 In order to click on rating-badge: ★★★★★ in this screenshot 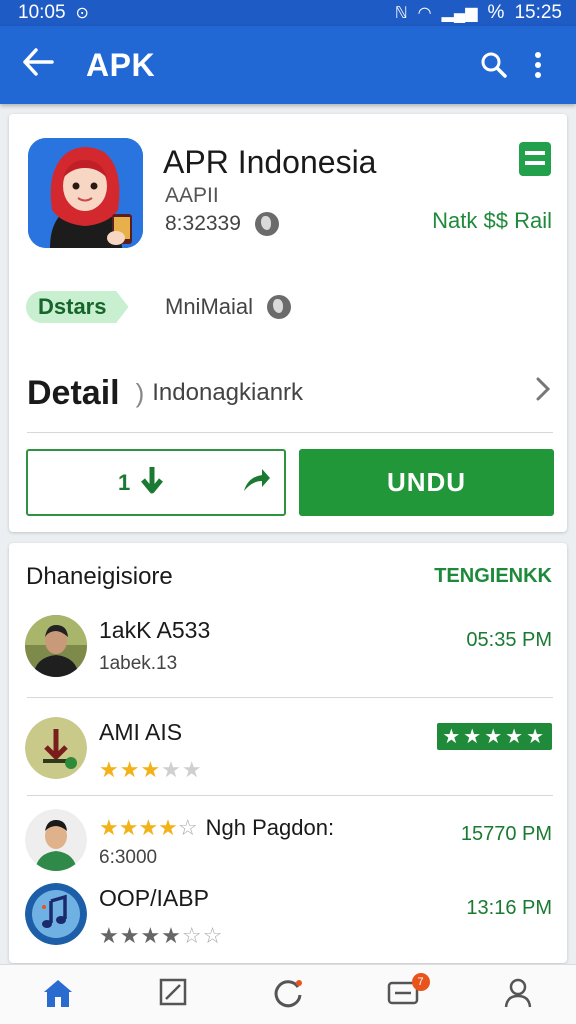, I will do `click(494, 736)`.